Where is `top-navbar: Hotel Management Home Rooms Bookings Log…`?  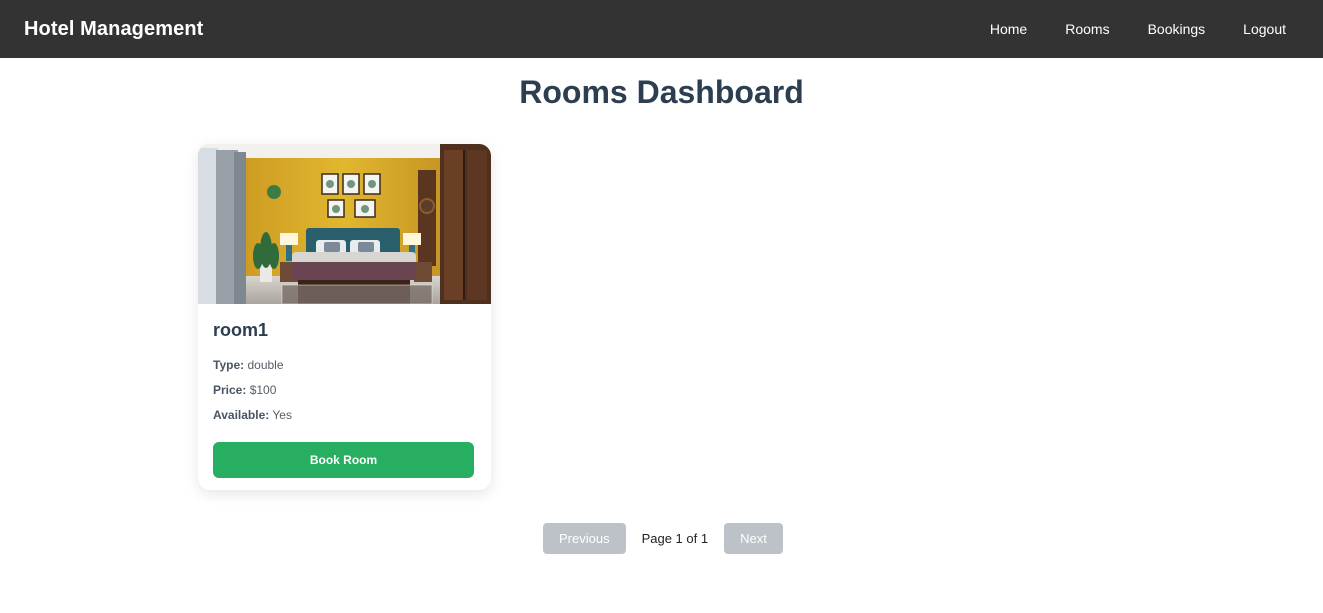 top-navbar: Hotel Management Home Rooms Bookings Log… is located at coordinates (661, 29).